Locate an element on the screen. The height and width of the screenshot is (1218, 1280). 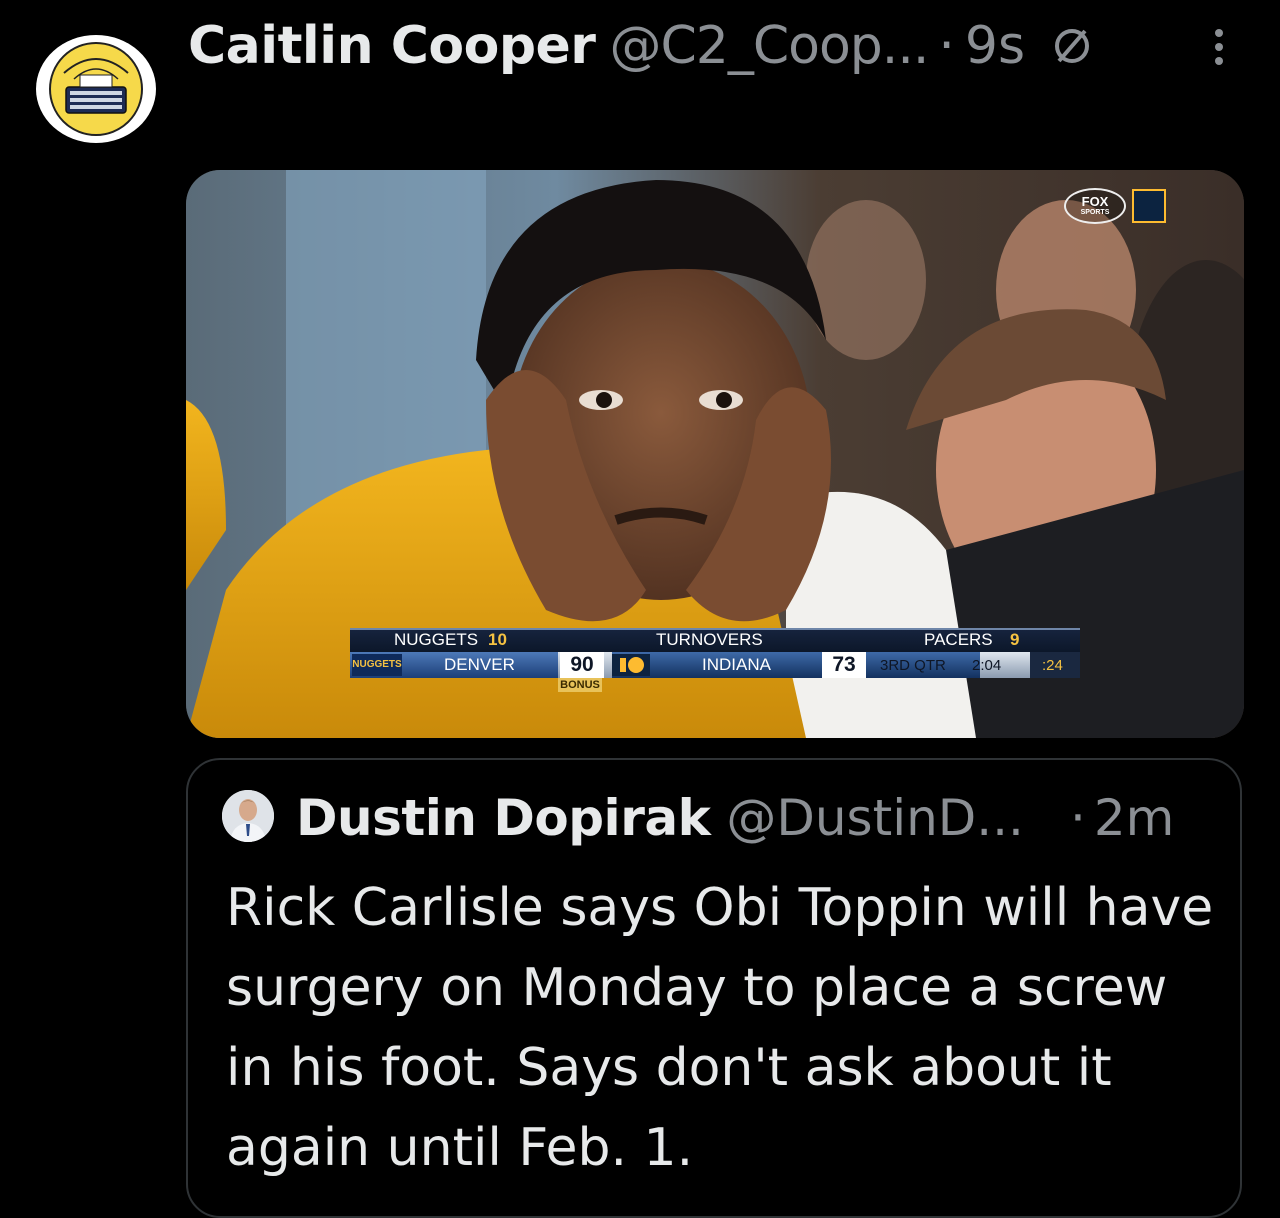
quoted-tweet-timestamp: 2m is located at coordinates (1134, 818).